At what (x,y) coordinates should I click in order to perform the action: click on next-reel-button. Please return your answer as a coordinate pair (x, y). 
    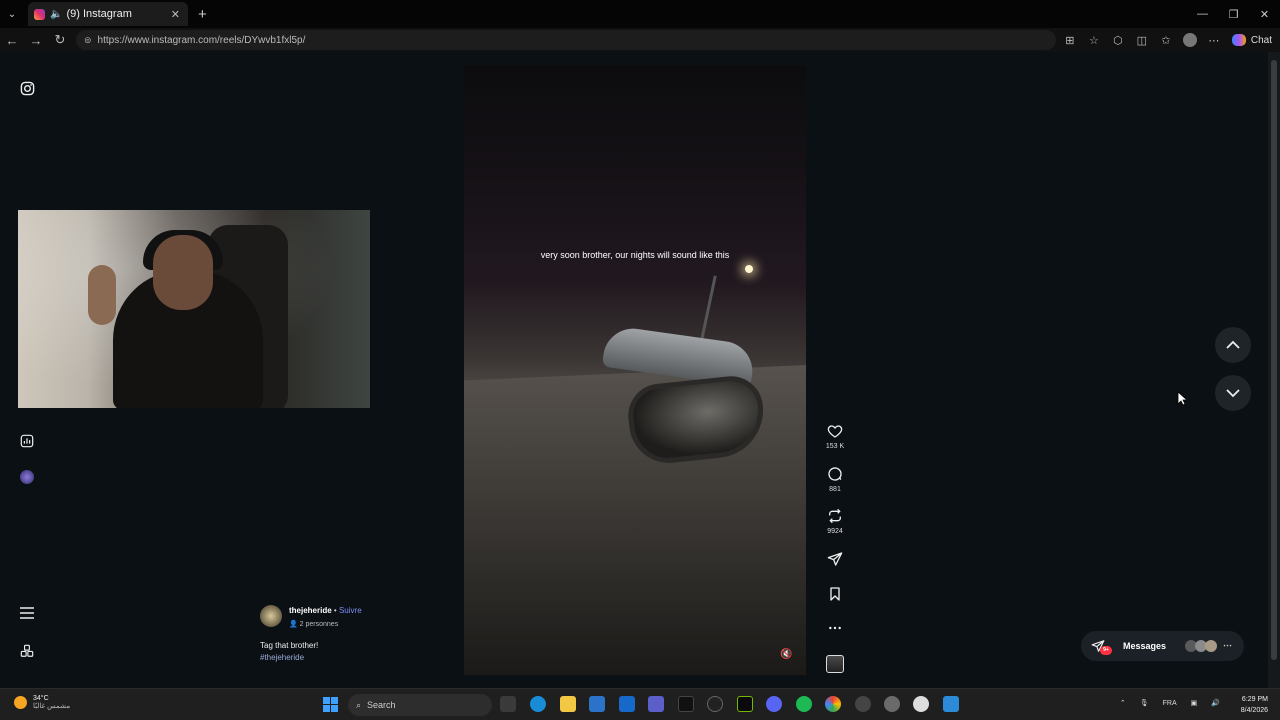
    Looking at the image, I should click on (1233, 393).